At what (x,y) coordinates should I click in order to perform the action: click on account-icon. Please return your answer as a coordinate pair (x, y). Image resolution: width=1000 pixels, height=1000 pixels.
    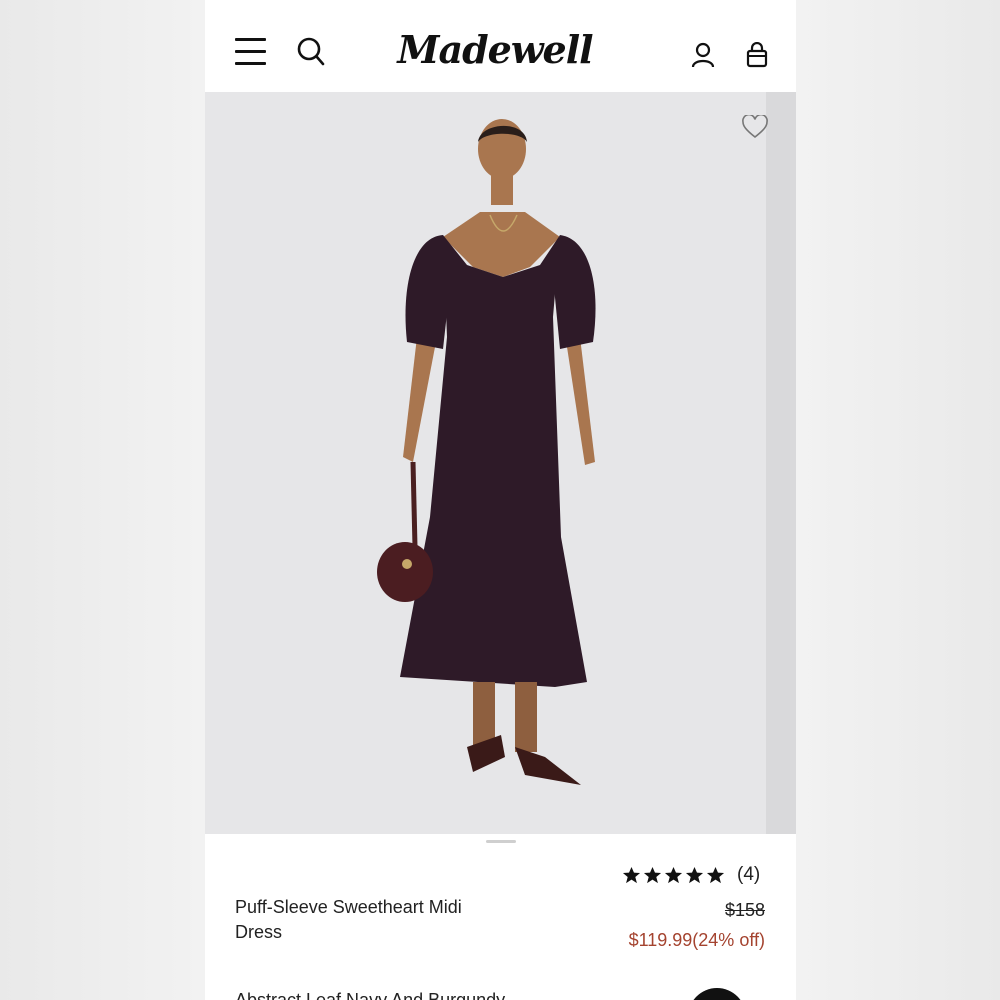
    Looking at the image, I should click on (703, 55).